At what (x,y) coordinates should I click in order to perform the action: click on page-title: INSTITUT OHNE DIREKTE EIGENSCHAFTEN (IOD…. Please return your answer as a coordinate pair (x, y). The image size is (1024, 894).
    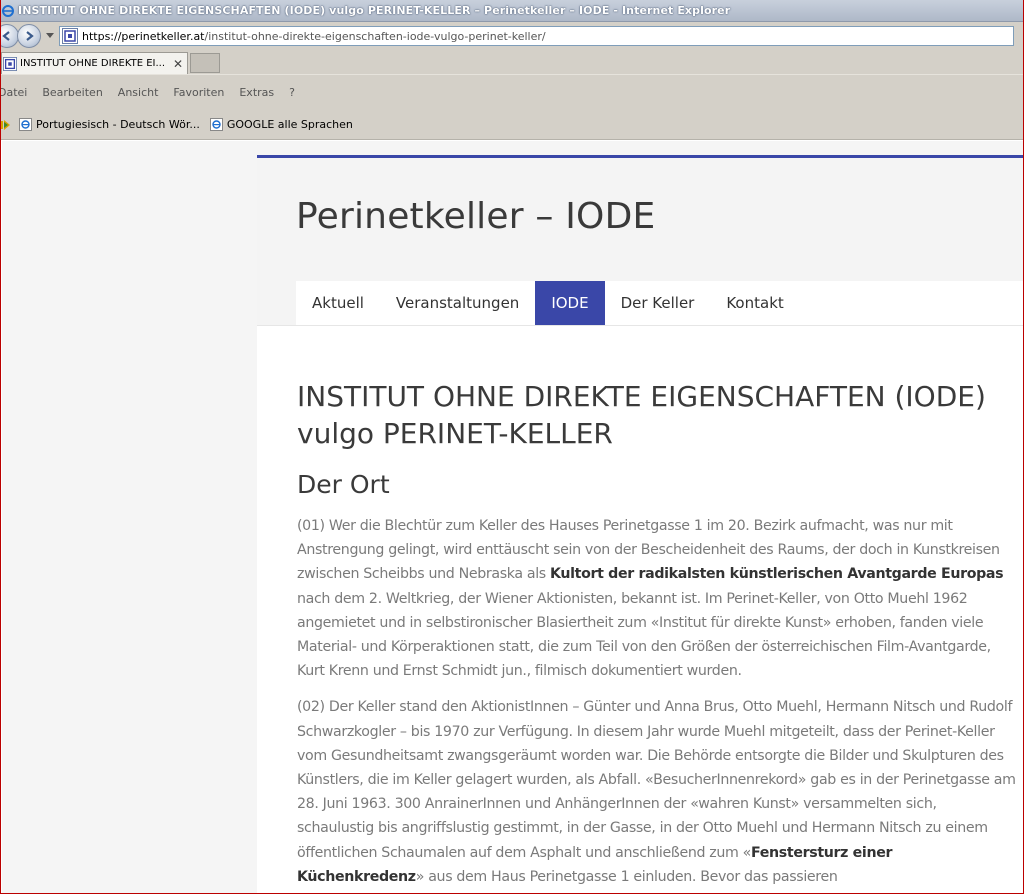
    Looking at the image, I should click on (641, 415).